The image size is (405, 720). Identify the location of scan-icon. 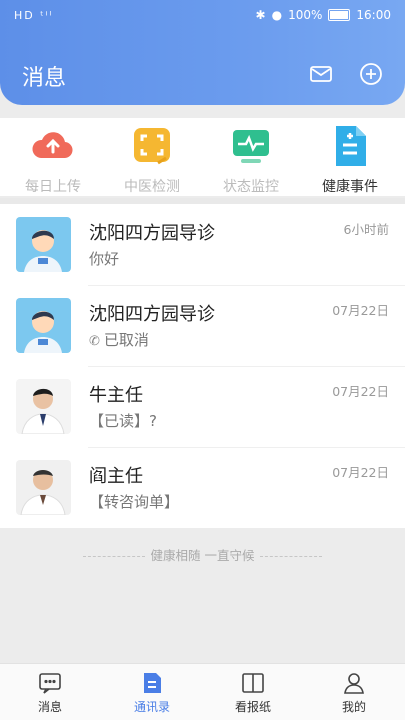
(152, 146).